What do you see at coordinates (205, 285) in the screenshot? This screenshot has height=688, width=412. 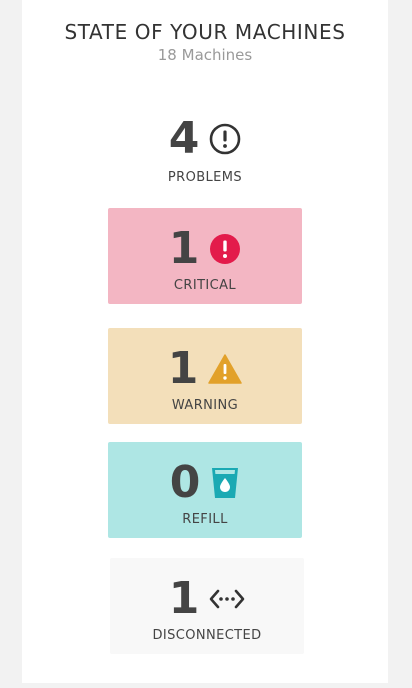 I see `critical-label: CRITICAL` at bounding box center [205, 285].